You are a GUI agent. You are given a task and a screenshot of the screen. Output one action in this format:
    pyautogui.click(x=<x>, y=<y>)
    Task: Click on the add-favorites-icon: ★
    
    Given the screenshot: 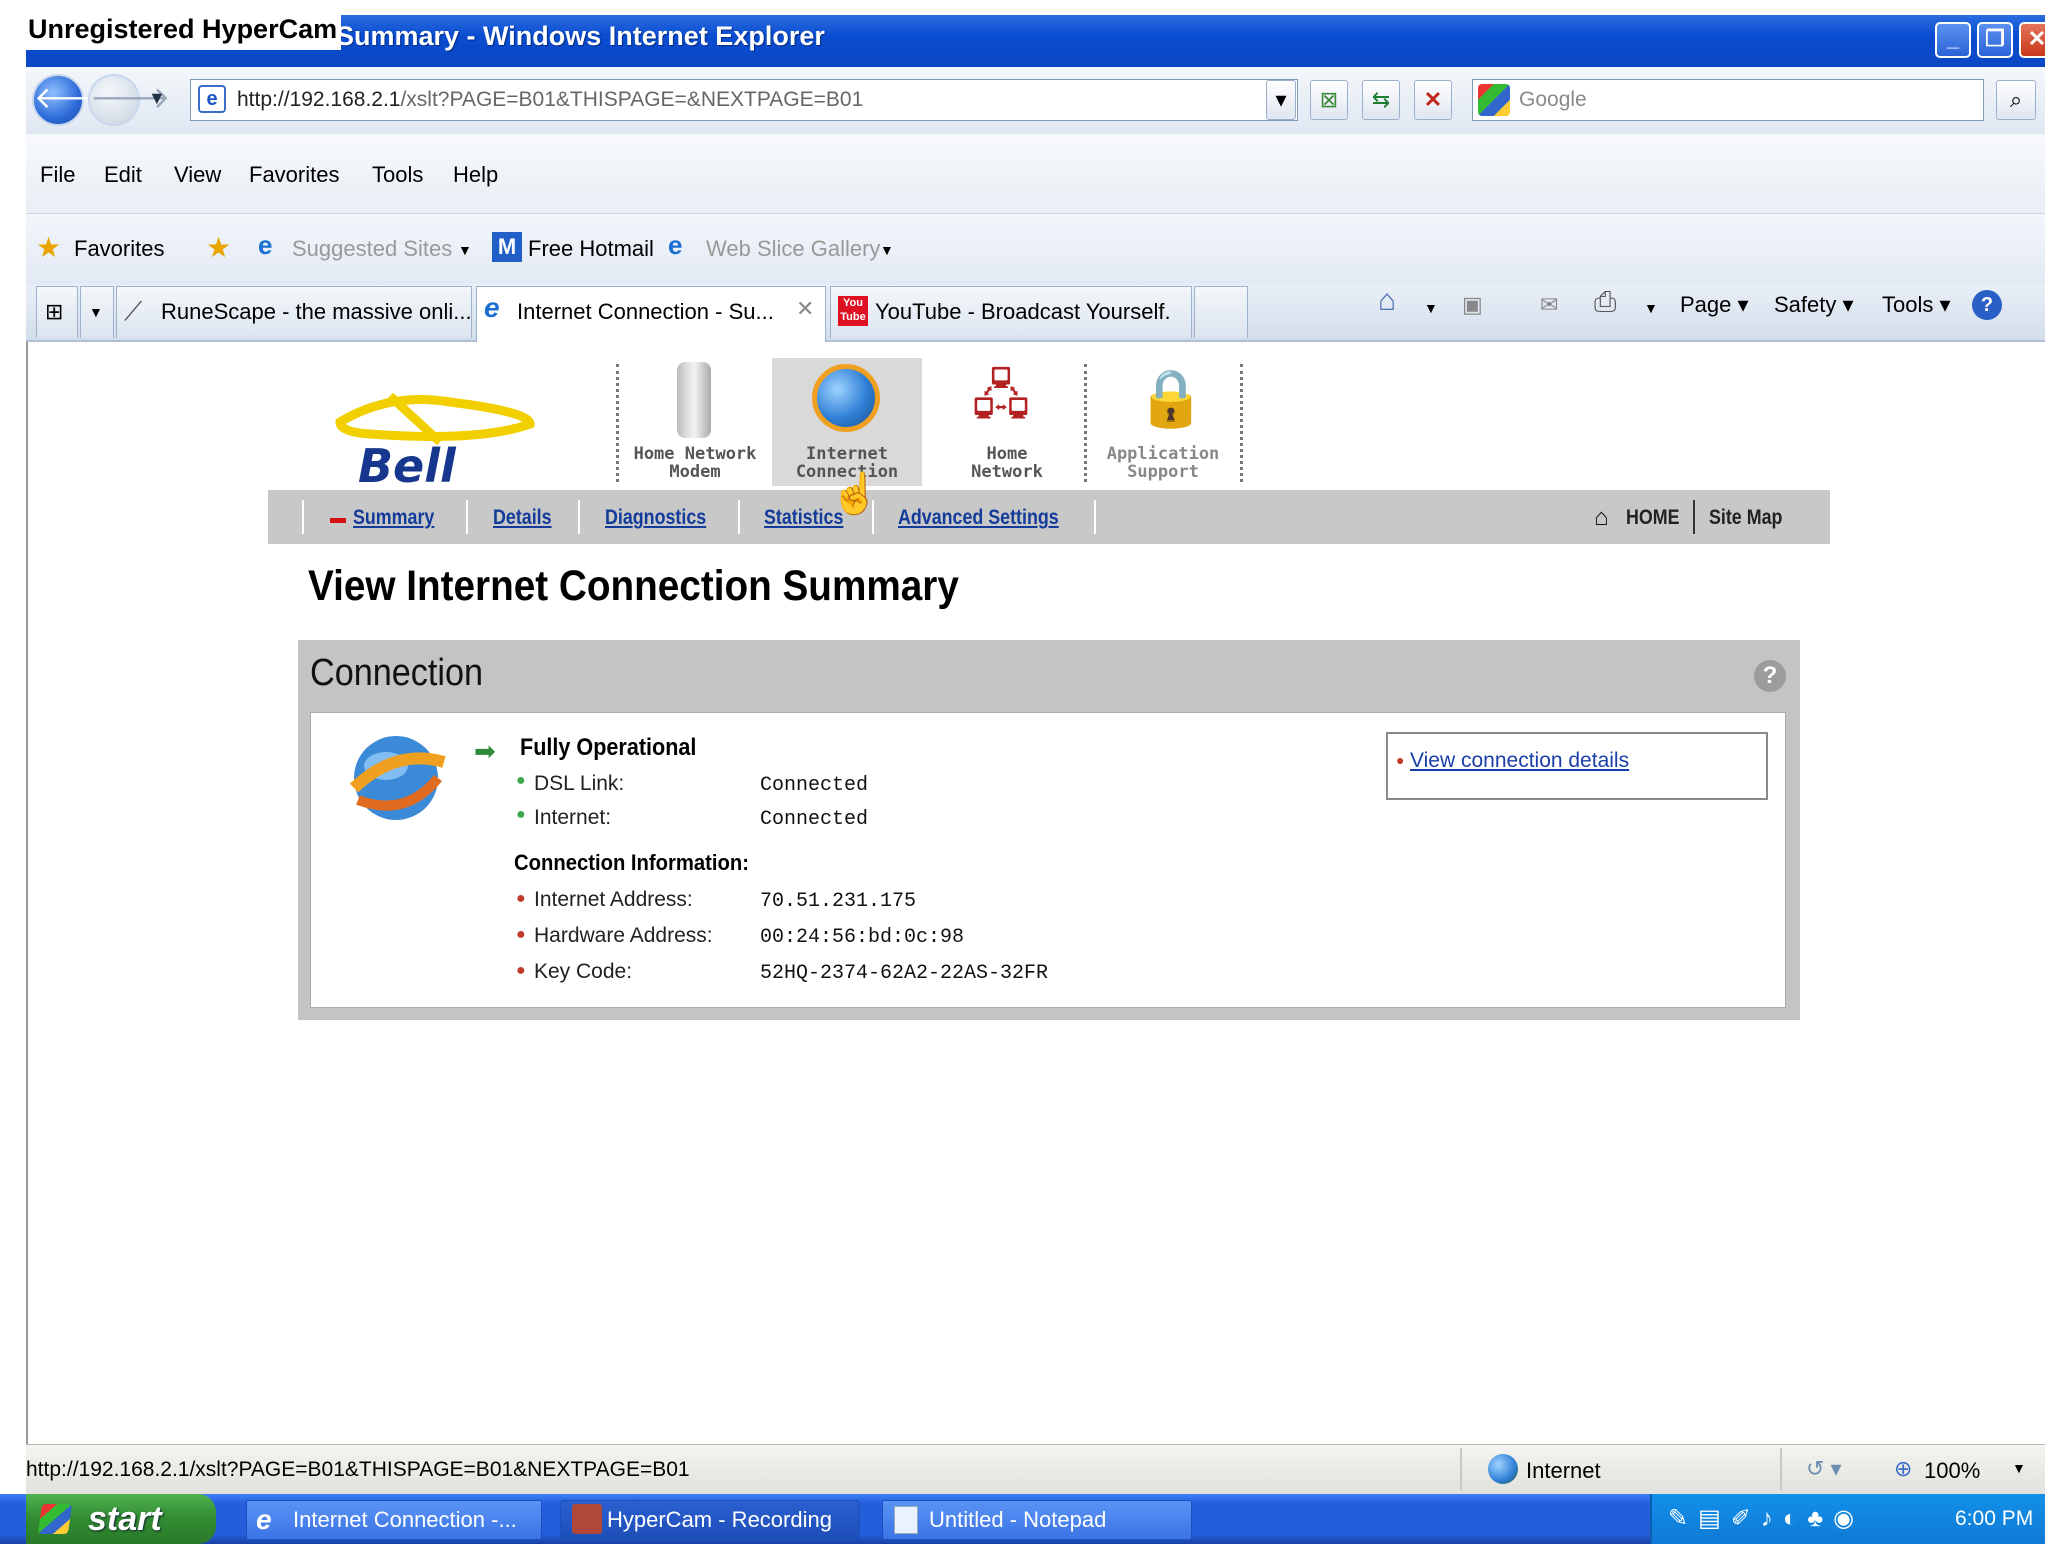 What is the action you would take?
    pyautogui.click(x=218, y=247)
    